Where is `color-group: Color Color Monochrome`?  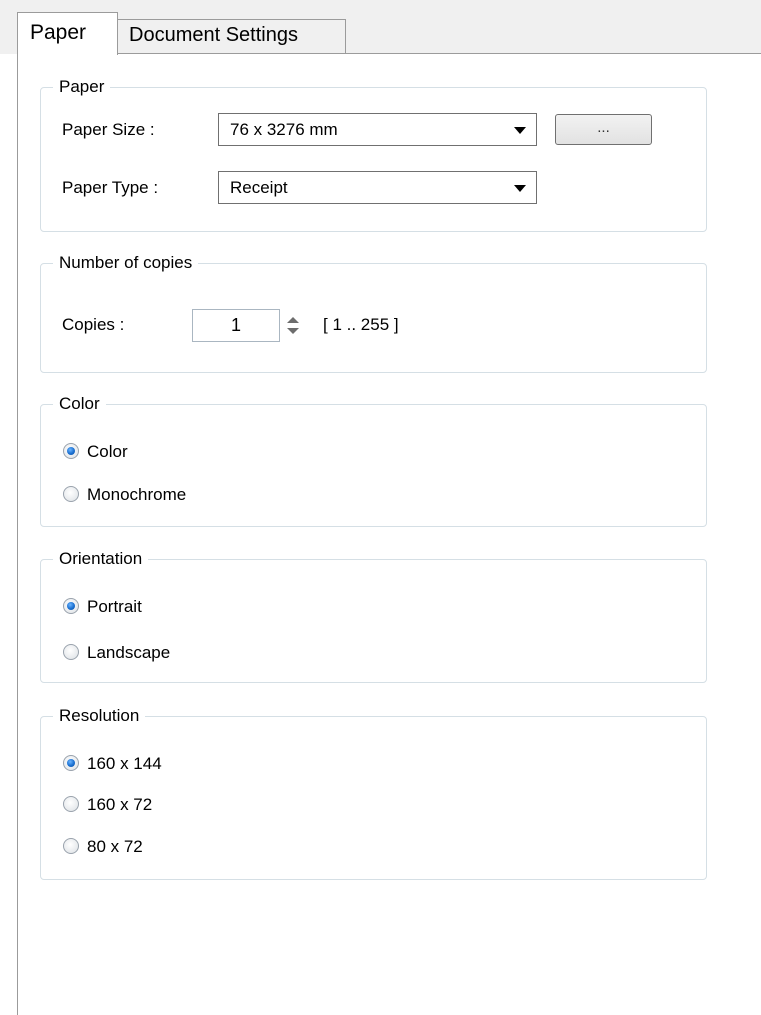 color-group: Color Color Monochrome is located at coordinates (373, 460).